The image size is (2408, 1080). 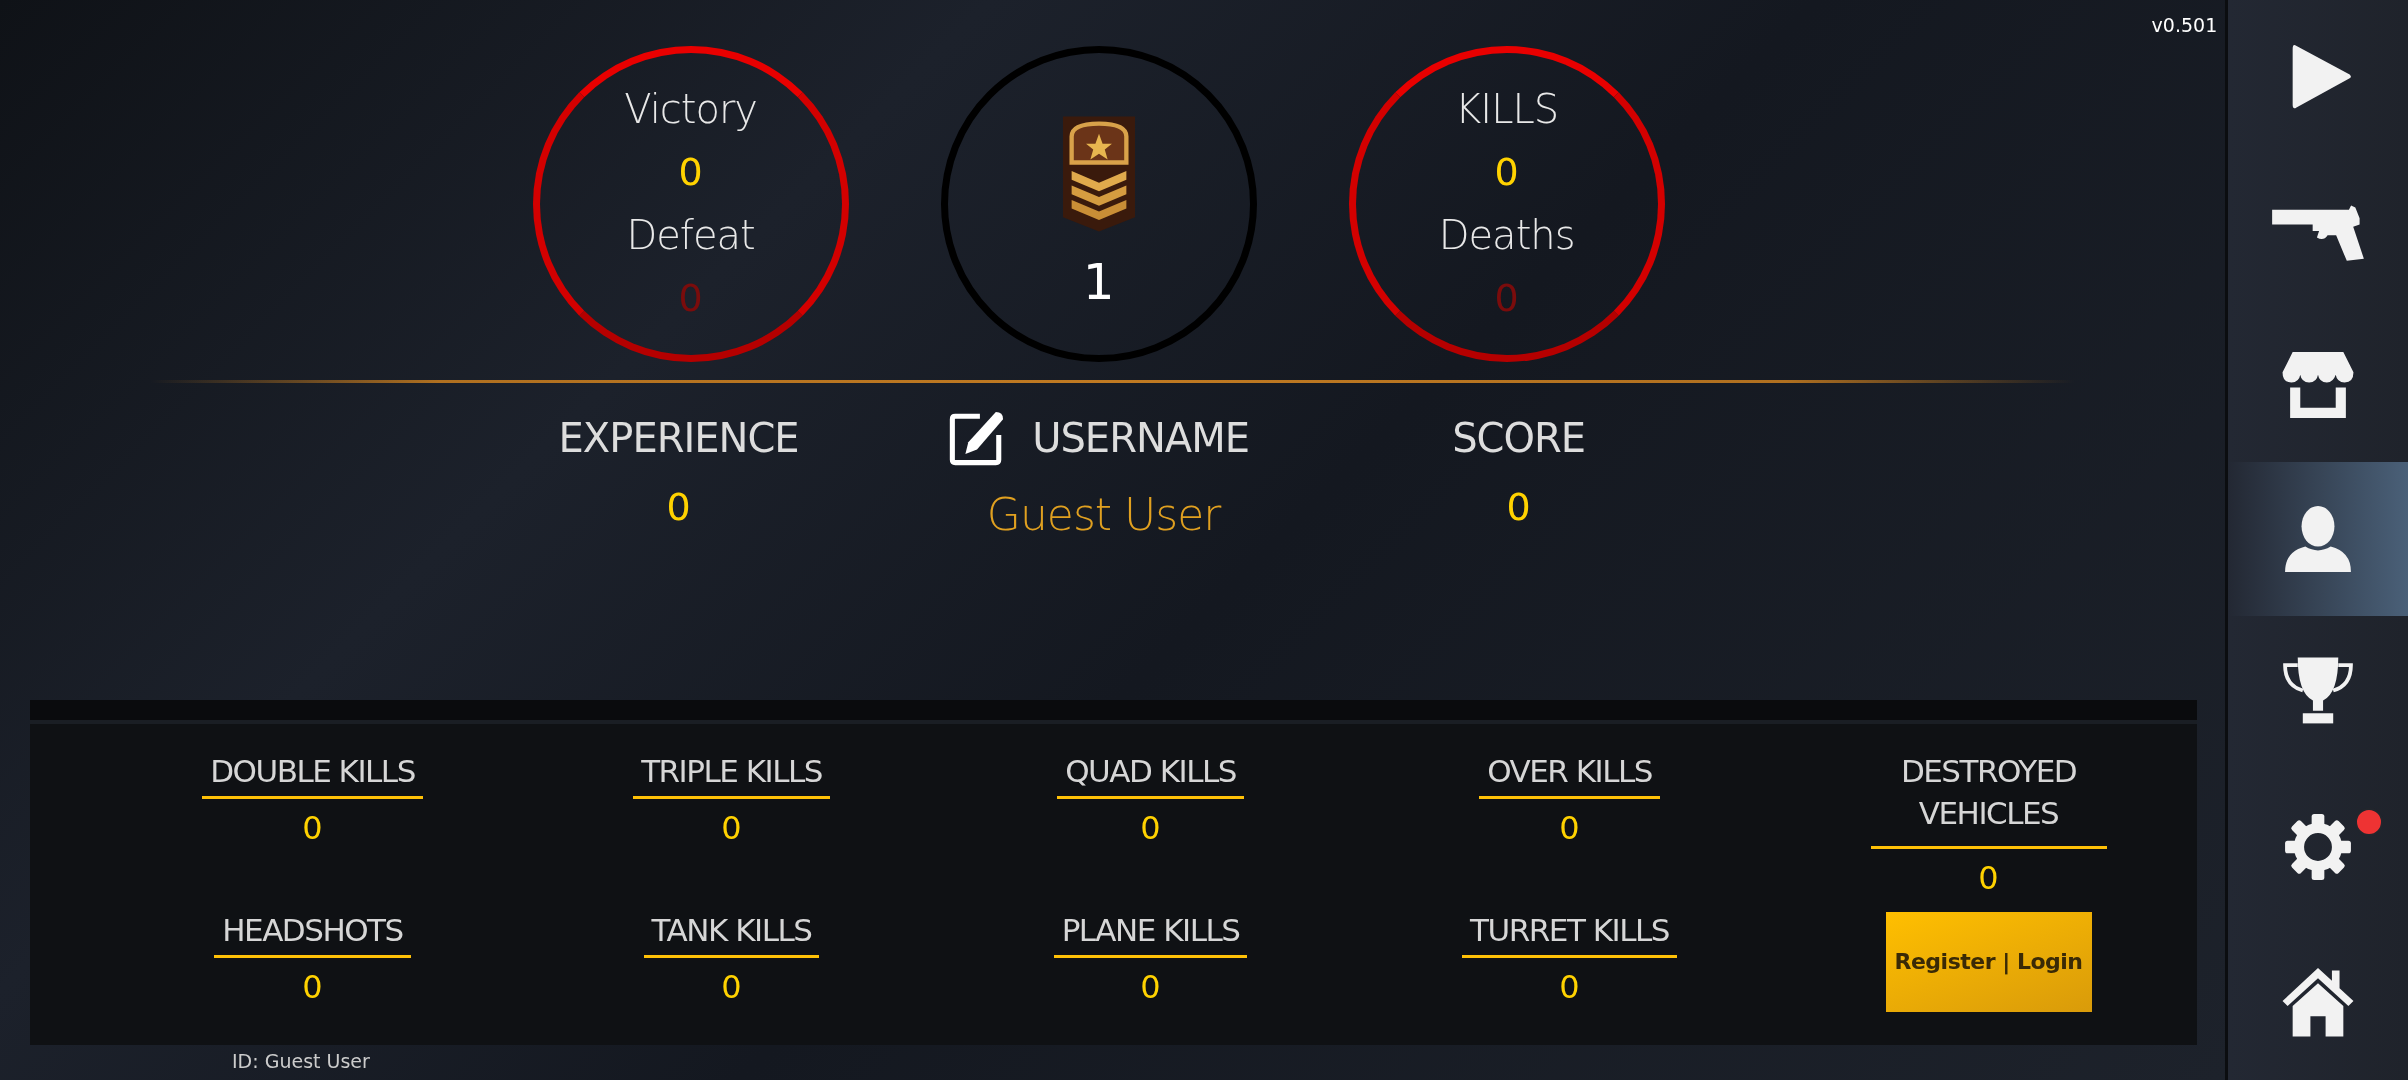 I want to click on stat-label: Deaths, so click(x=1506, y=235).